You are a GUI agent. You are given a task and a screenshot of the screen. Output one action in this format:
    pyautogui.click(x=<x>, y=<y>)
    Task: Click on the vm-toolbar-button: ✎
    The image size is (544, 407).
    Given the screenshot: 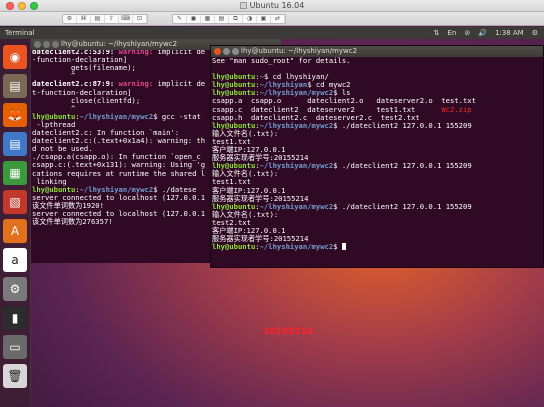 What is the action you would take?
    pyautogui.click(x=180, y=19)
    